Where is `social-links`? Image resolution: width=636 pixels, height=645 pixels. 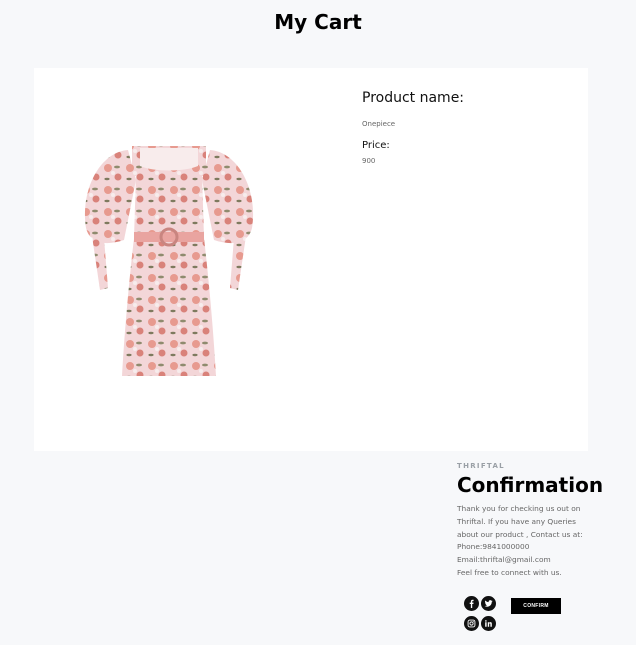 social-links is located at coordinates (481, 616).